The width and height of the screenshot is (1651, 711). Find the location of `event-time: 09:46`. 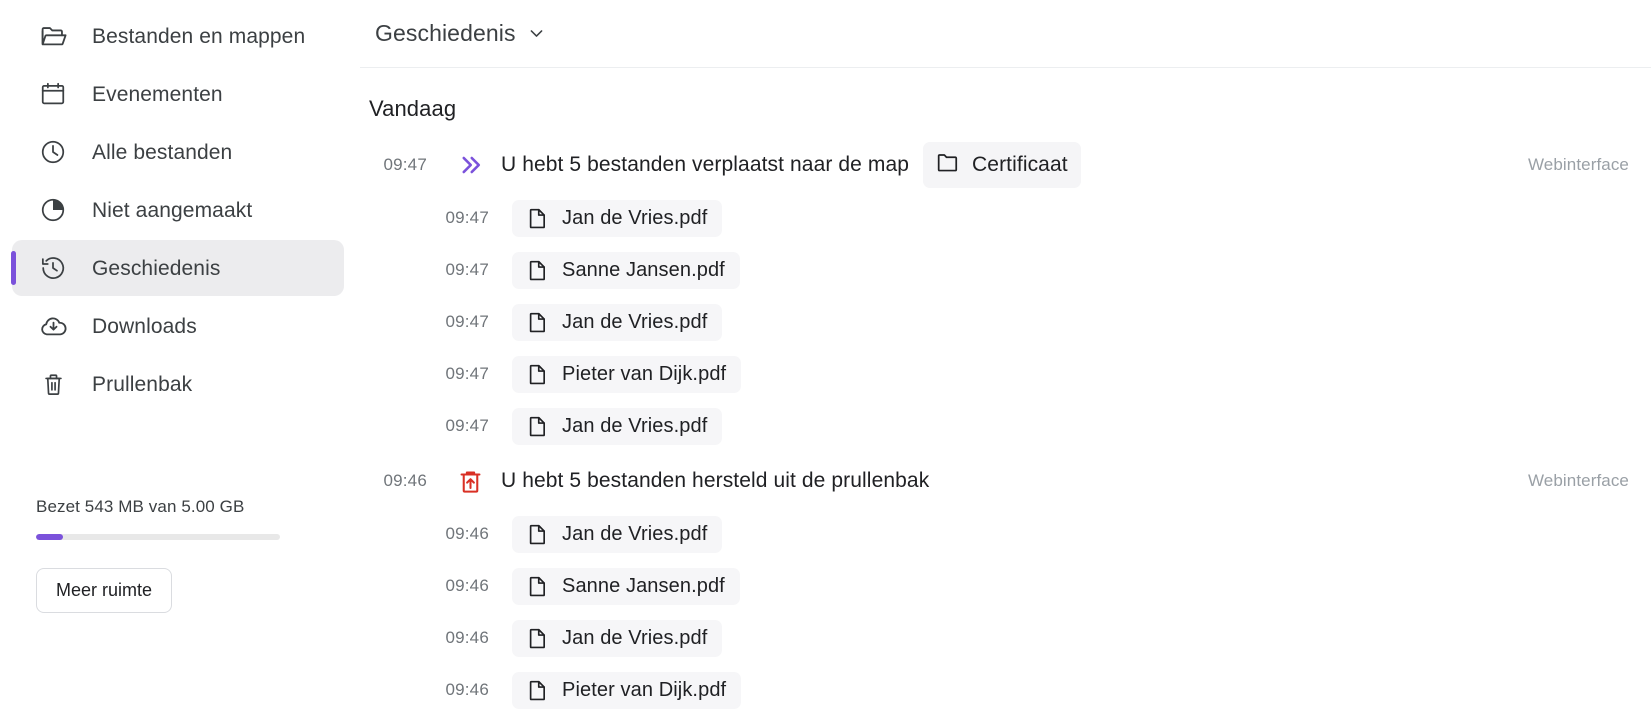

event-time: 09:46 is located at coordinates (405, 480).